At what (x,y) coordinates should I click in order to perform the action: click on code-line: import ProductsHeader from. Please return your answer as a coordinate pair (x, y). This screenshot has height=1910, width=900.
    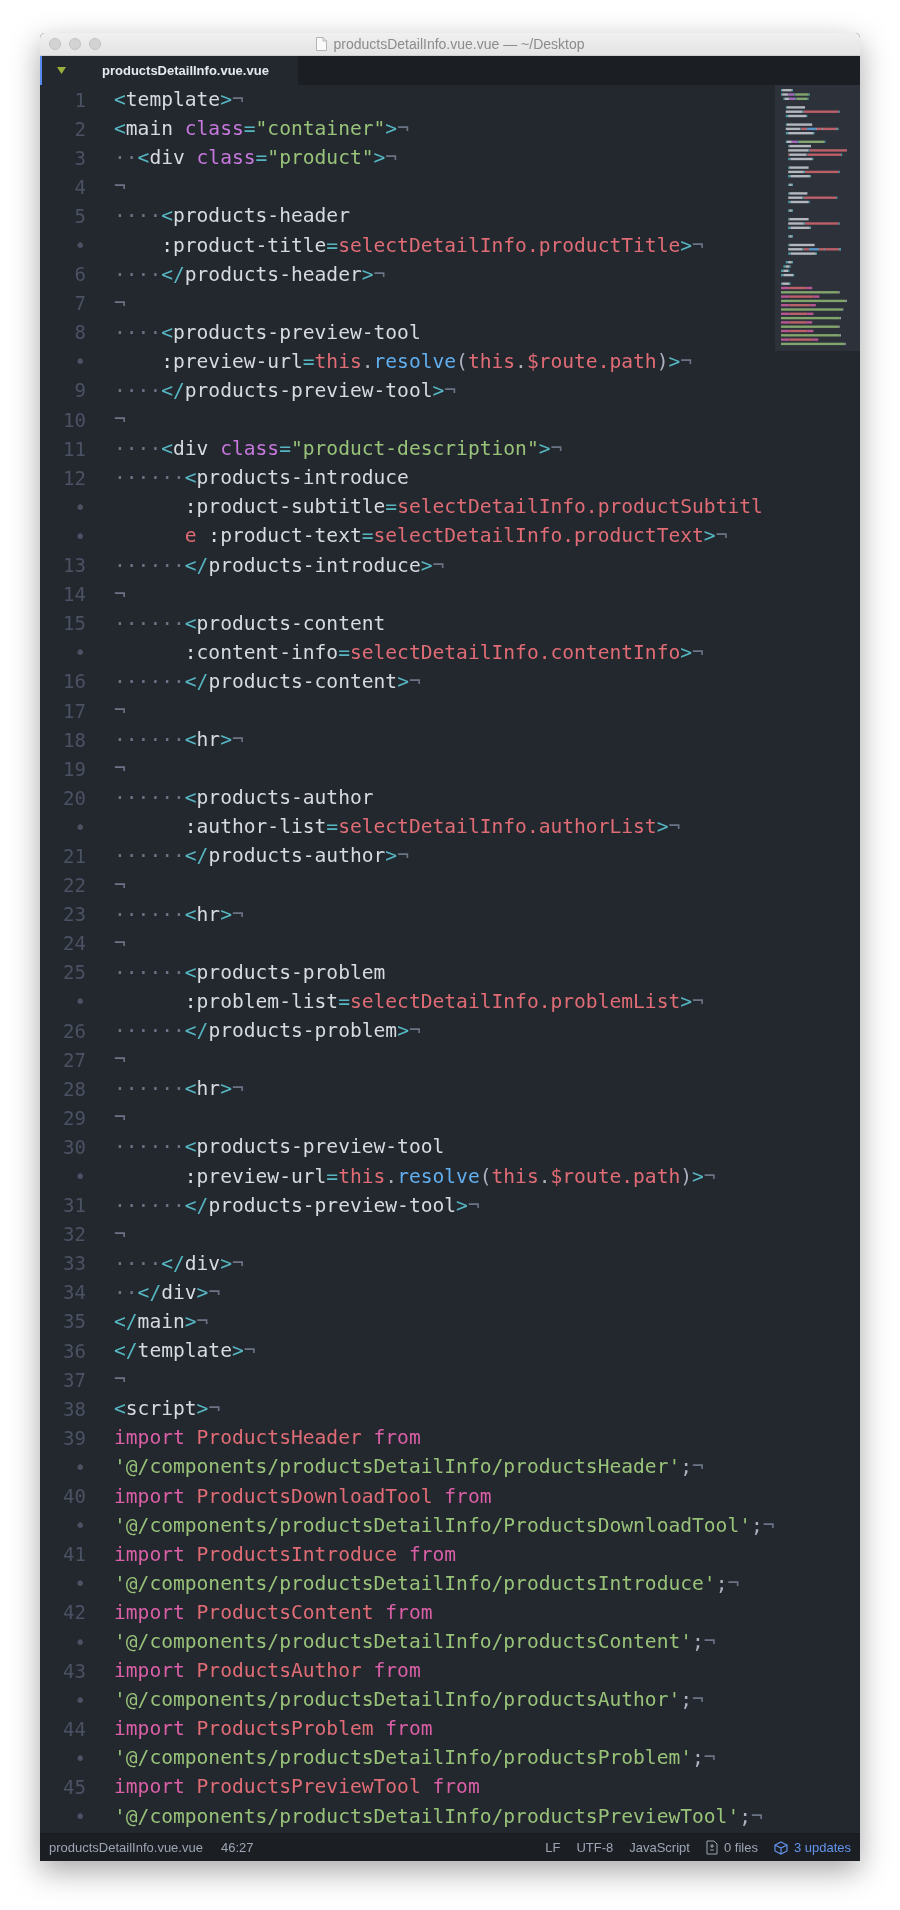
    Looking at the image, I should click on (267, 1438).